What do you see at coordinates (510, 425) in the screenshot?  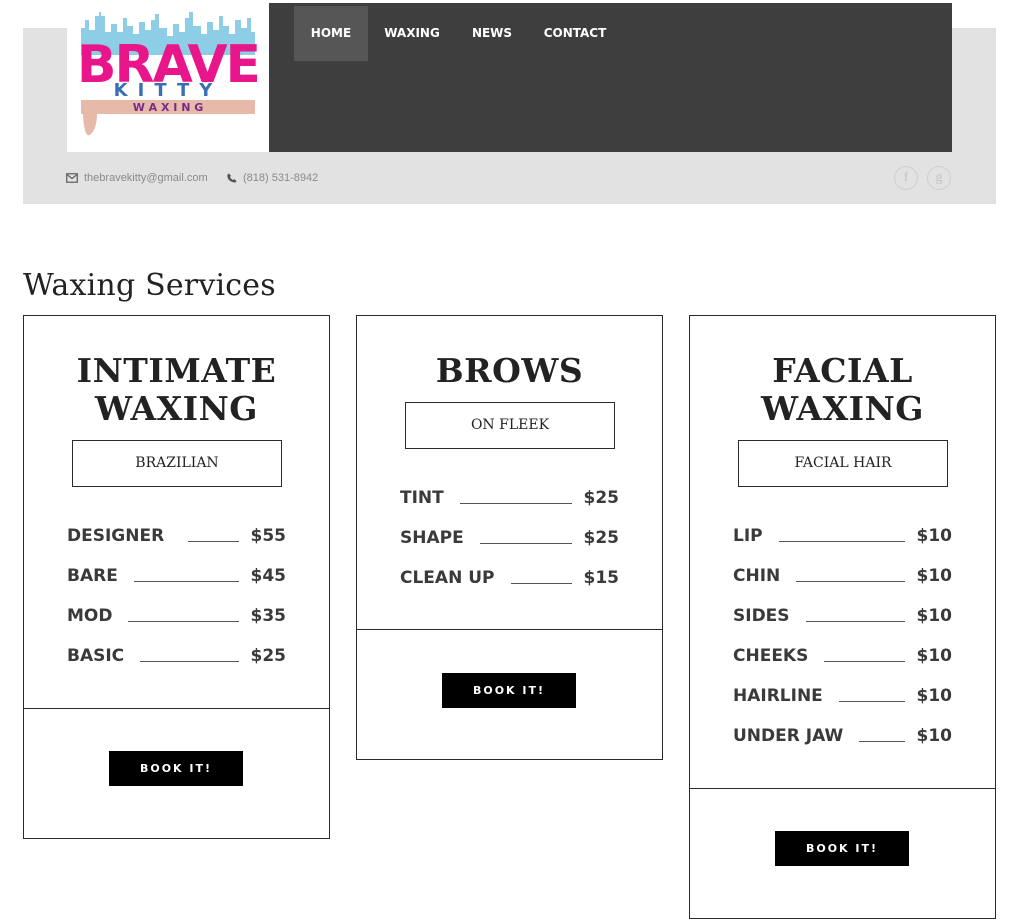 I see `card-subtitle-box: ON FLEEK` at bounding box center [510, 425].